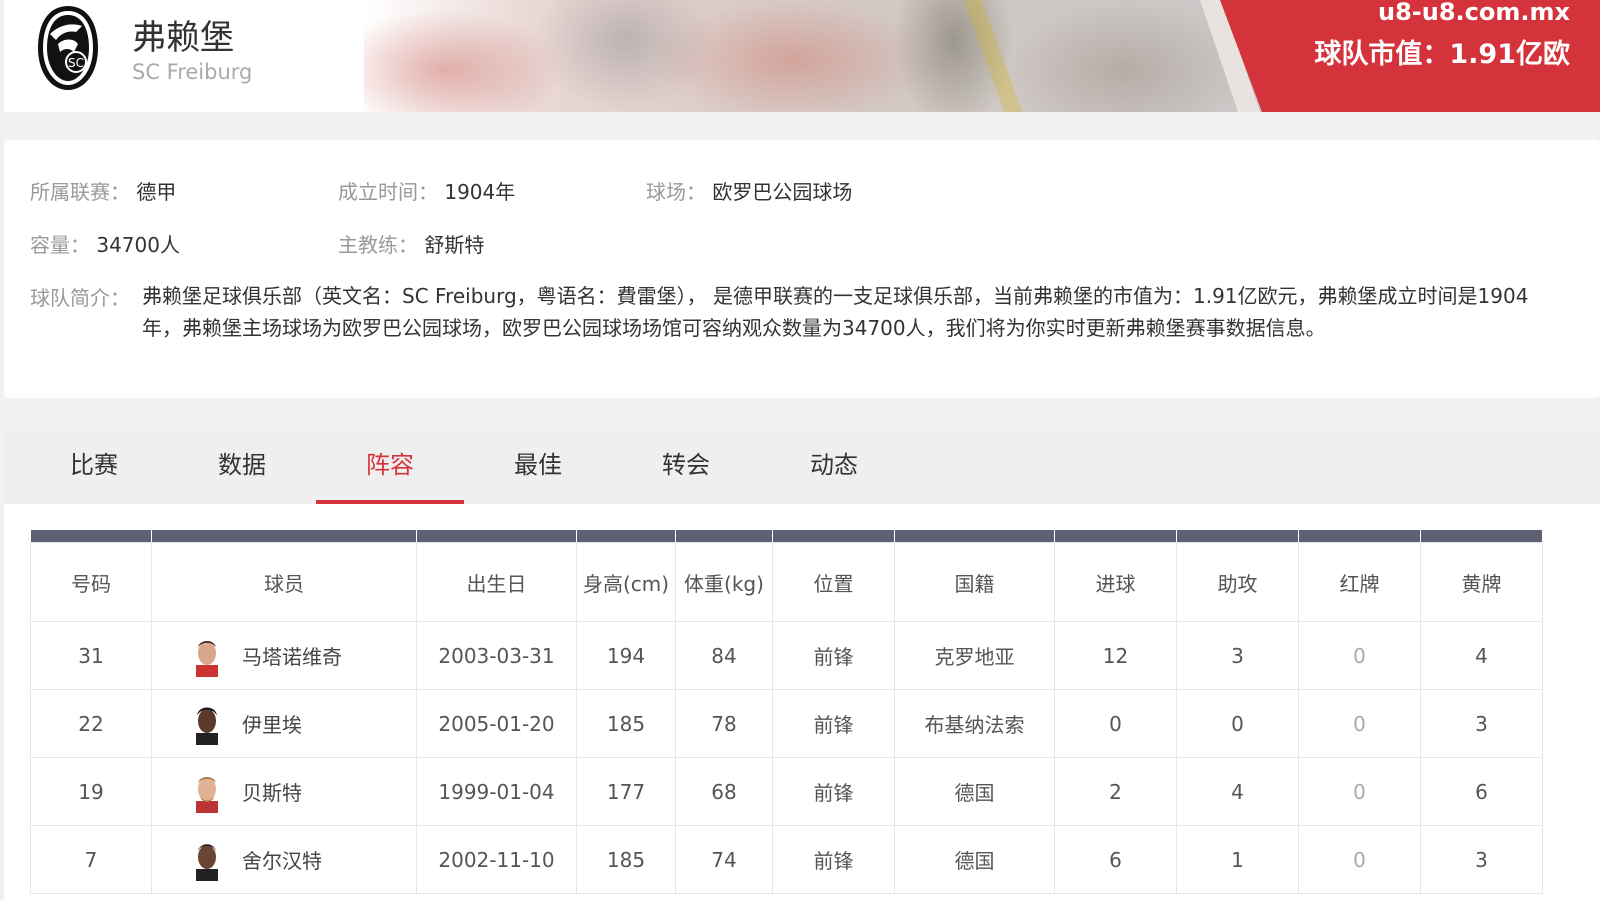  I want to click on player-number: 19, so click(91, 791).